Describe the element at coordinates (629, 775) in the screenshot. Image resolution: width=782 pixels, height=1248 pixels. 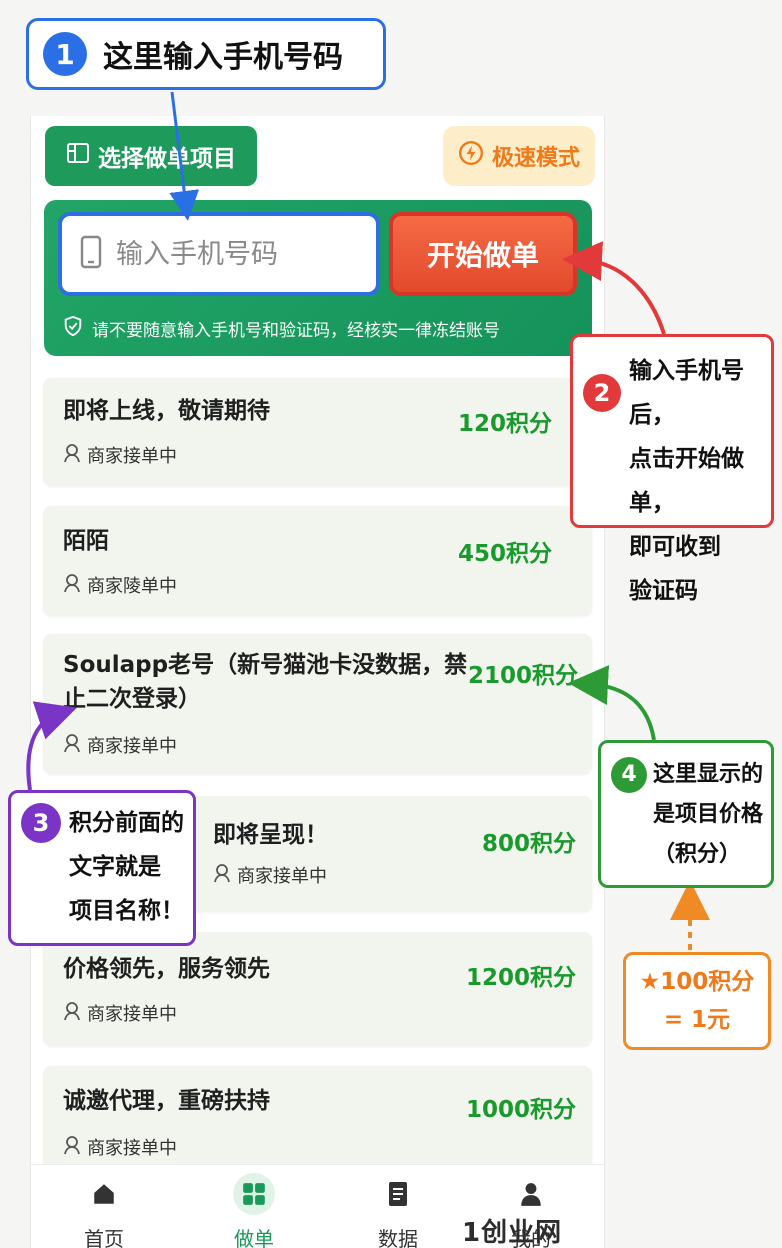
I see `callout-number: 4` at that location.